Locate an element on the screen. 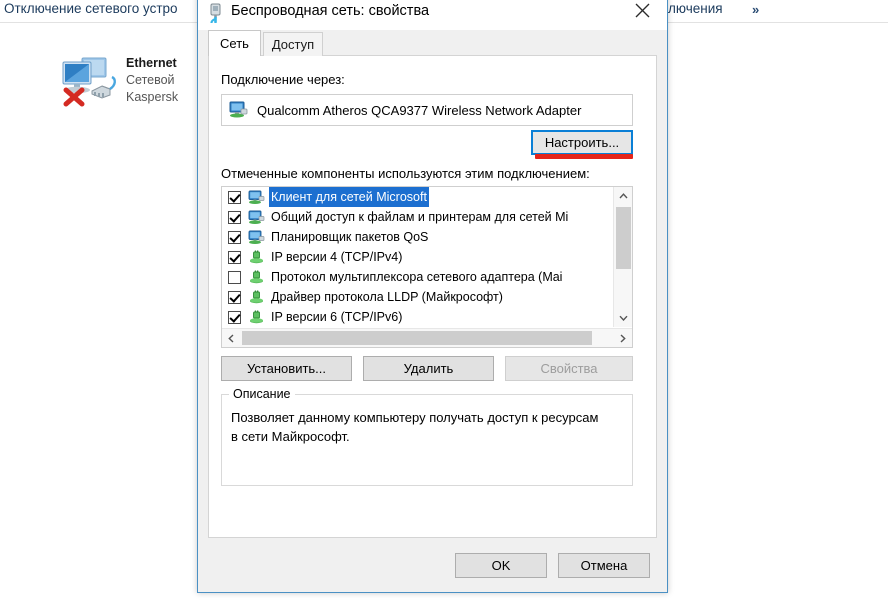 This screenshot has height=600, width=888. component-list-item: Клиент для сетей Microsoft is located at coordinates (417, 197).